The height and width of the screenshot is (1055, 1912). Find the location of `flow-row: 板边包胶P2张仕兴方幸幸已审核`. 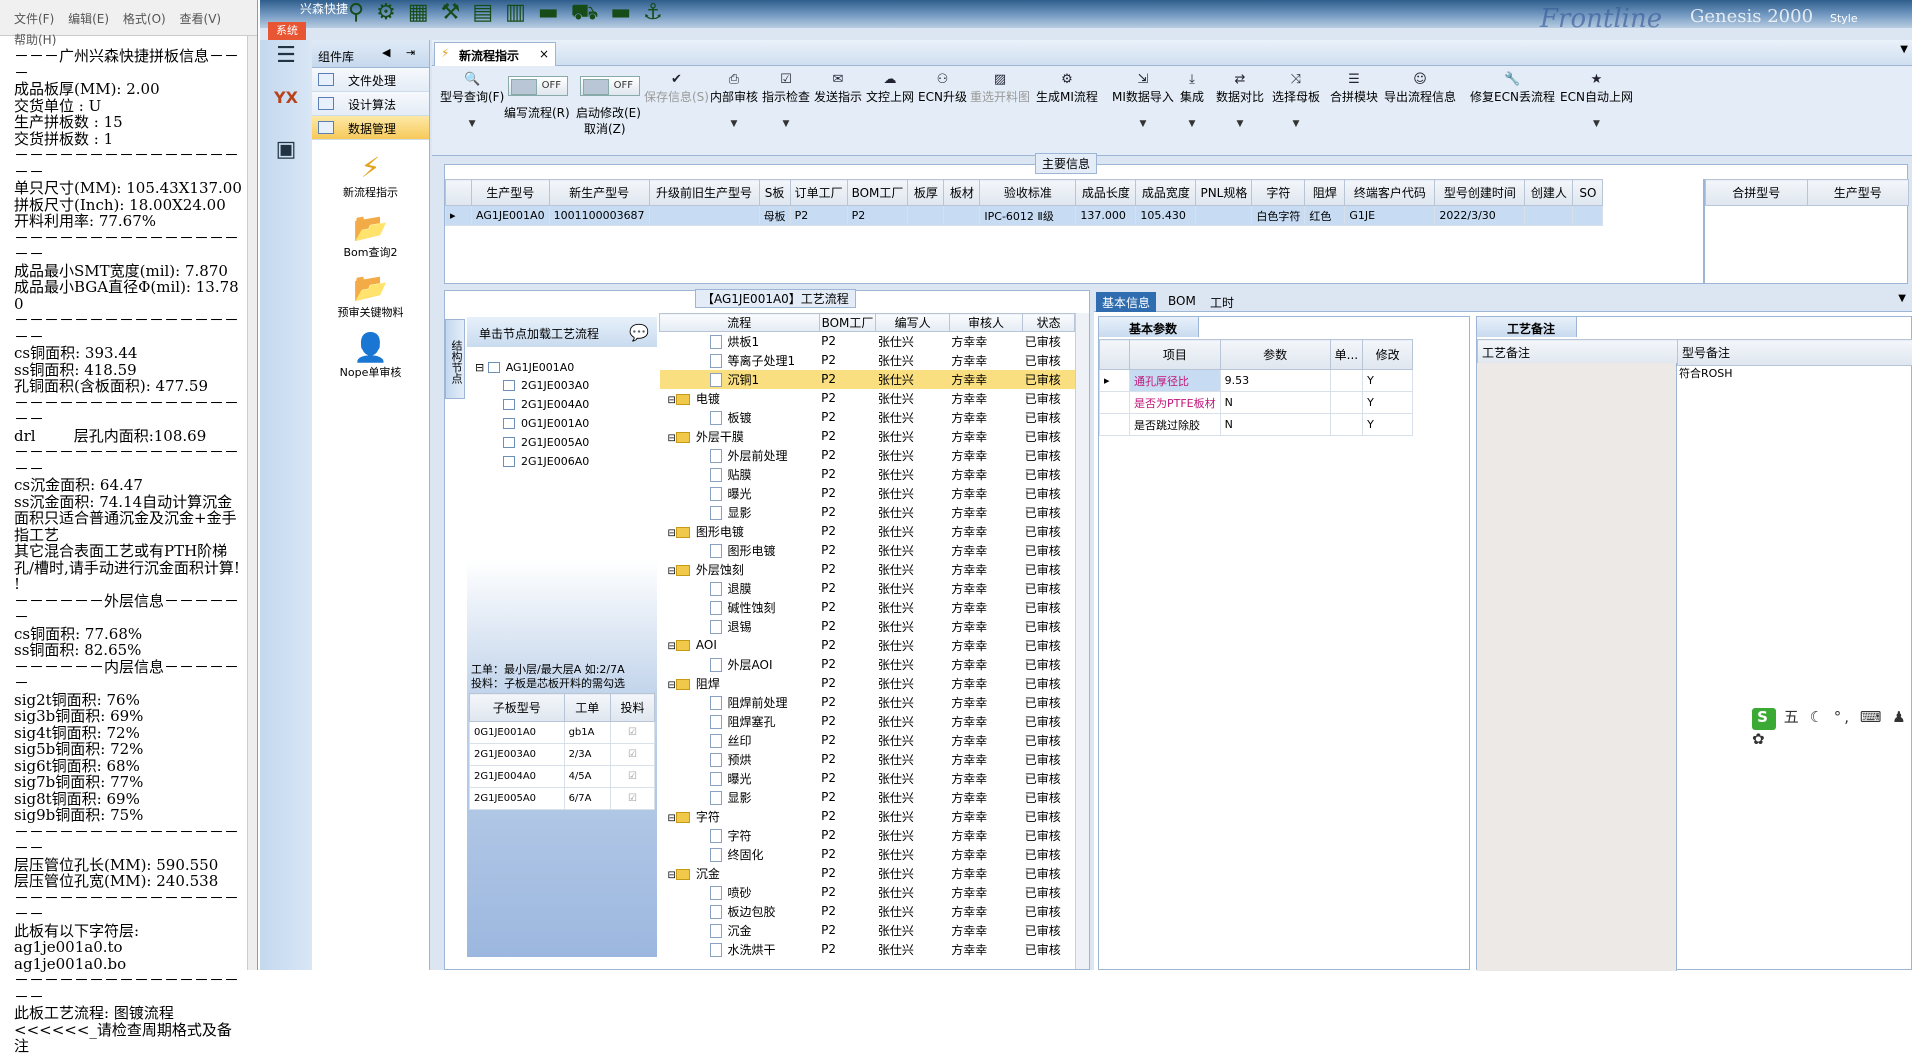

flow-row: 板边包胶P2张仕兴方幸幸已审核 is located at coordinates (867, 911).